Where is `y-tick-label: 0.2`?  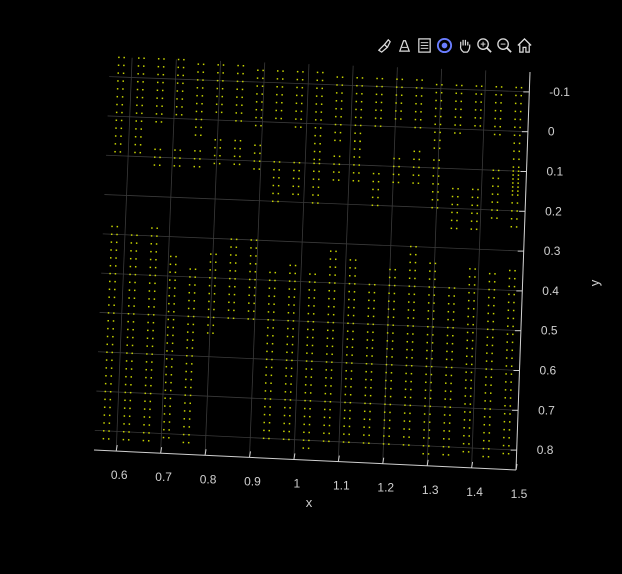
y-tick-label: 0.2 is located at coordinates (553, 211).